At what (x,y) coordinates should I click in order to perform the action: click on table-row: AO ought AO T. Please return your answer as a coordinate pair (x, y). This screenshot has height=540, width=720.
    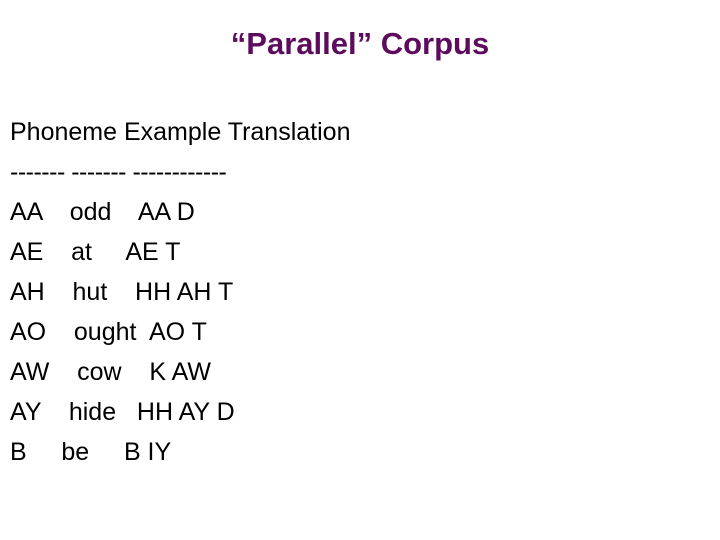
    Looking at the image, I should click on (108, 332).